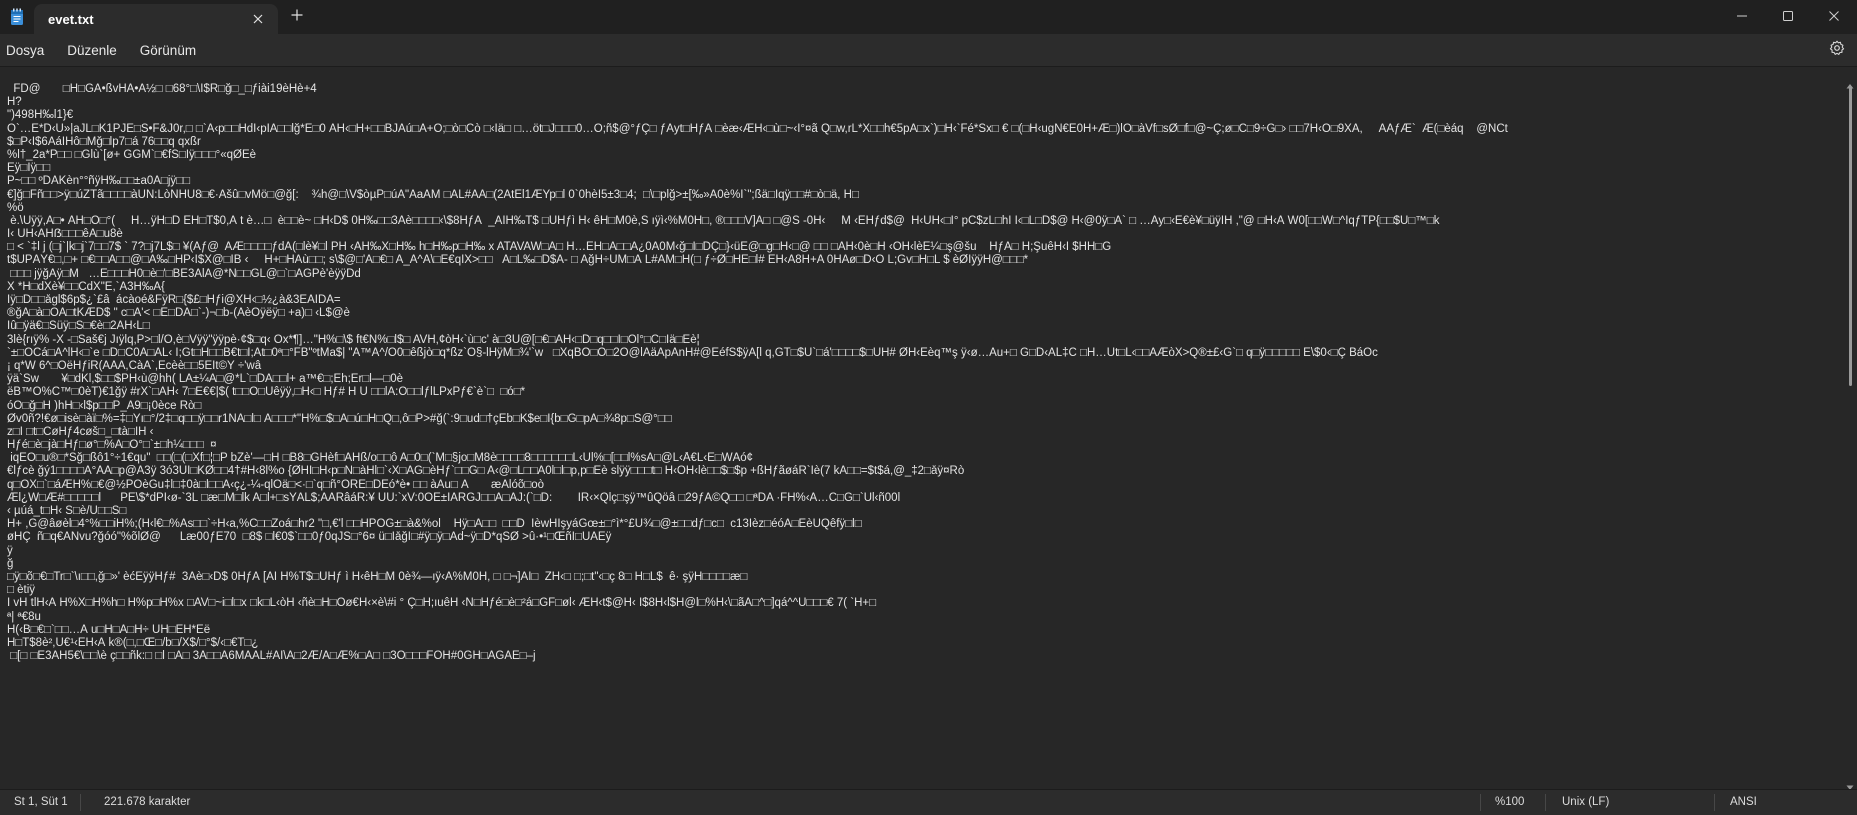  I want to click on editor-line: Hƒé□è□jà□Hƒ□ø°□%A□Ô°□`±□h¼□□□ ¤, so click(112, 445).